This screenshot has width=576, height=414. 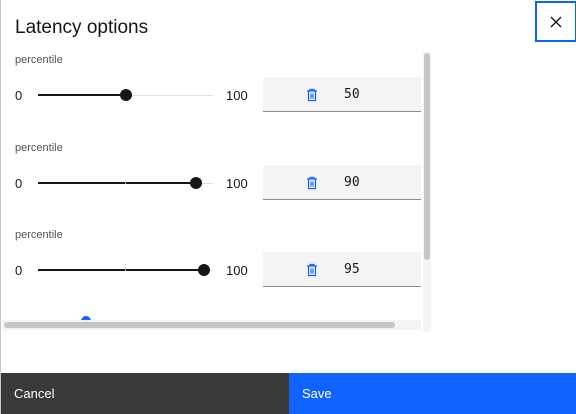 I want to click on percentile-row: percentile 0 100 50, so click(x=212, y=93).